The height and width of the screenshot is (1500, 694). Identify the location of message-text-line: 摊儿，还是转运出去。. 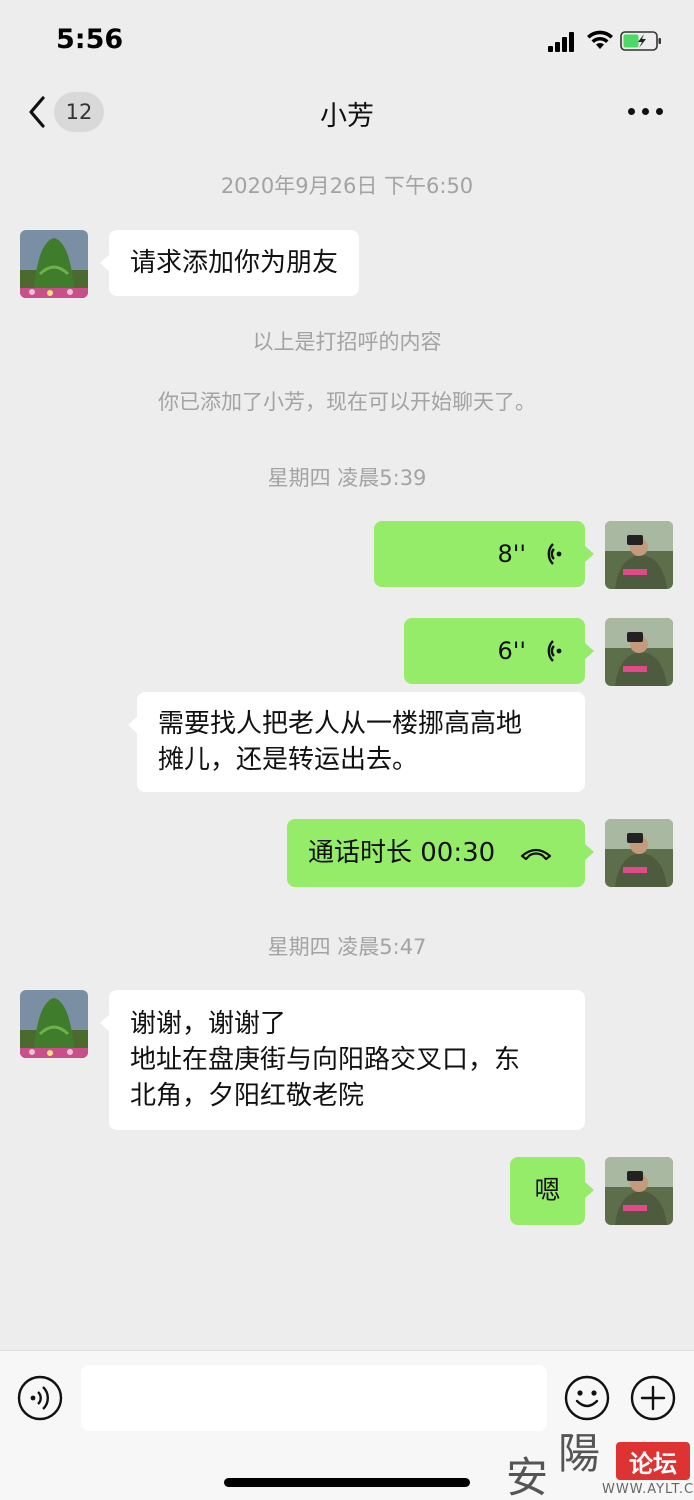
(288, 760).